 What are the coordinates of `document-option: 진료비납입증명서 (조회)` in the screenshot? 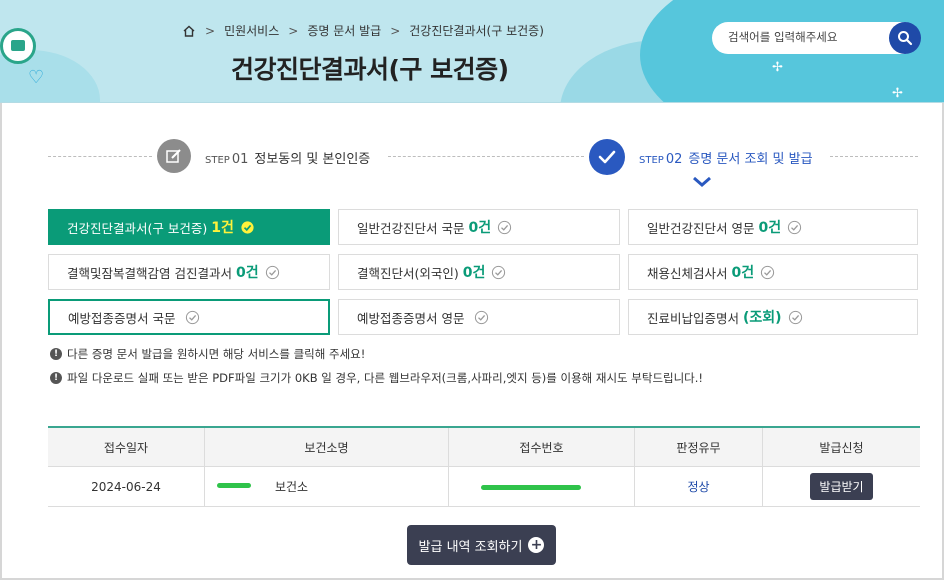 It's located at (773, 317).